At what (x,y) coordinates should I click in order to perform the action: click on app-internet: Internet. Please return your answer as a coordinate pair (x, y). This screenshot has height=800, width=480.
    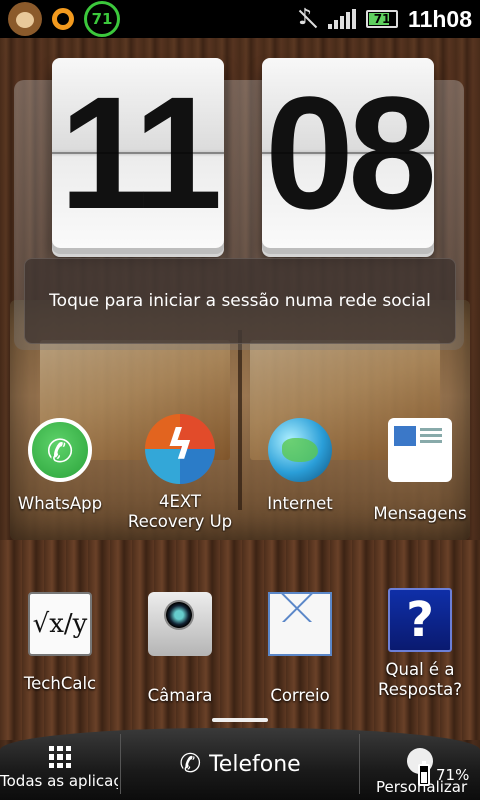
    Looking at the image, I should click on (300, 466).